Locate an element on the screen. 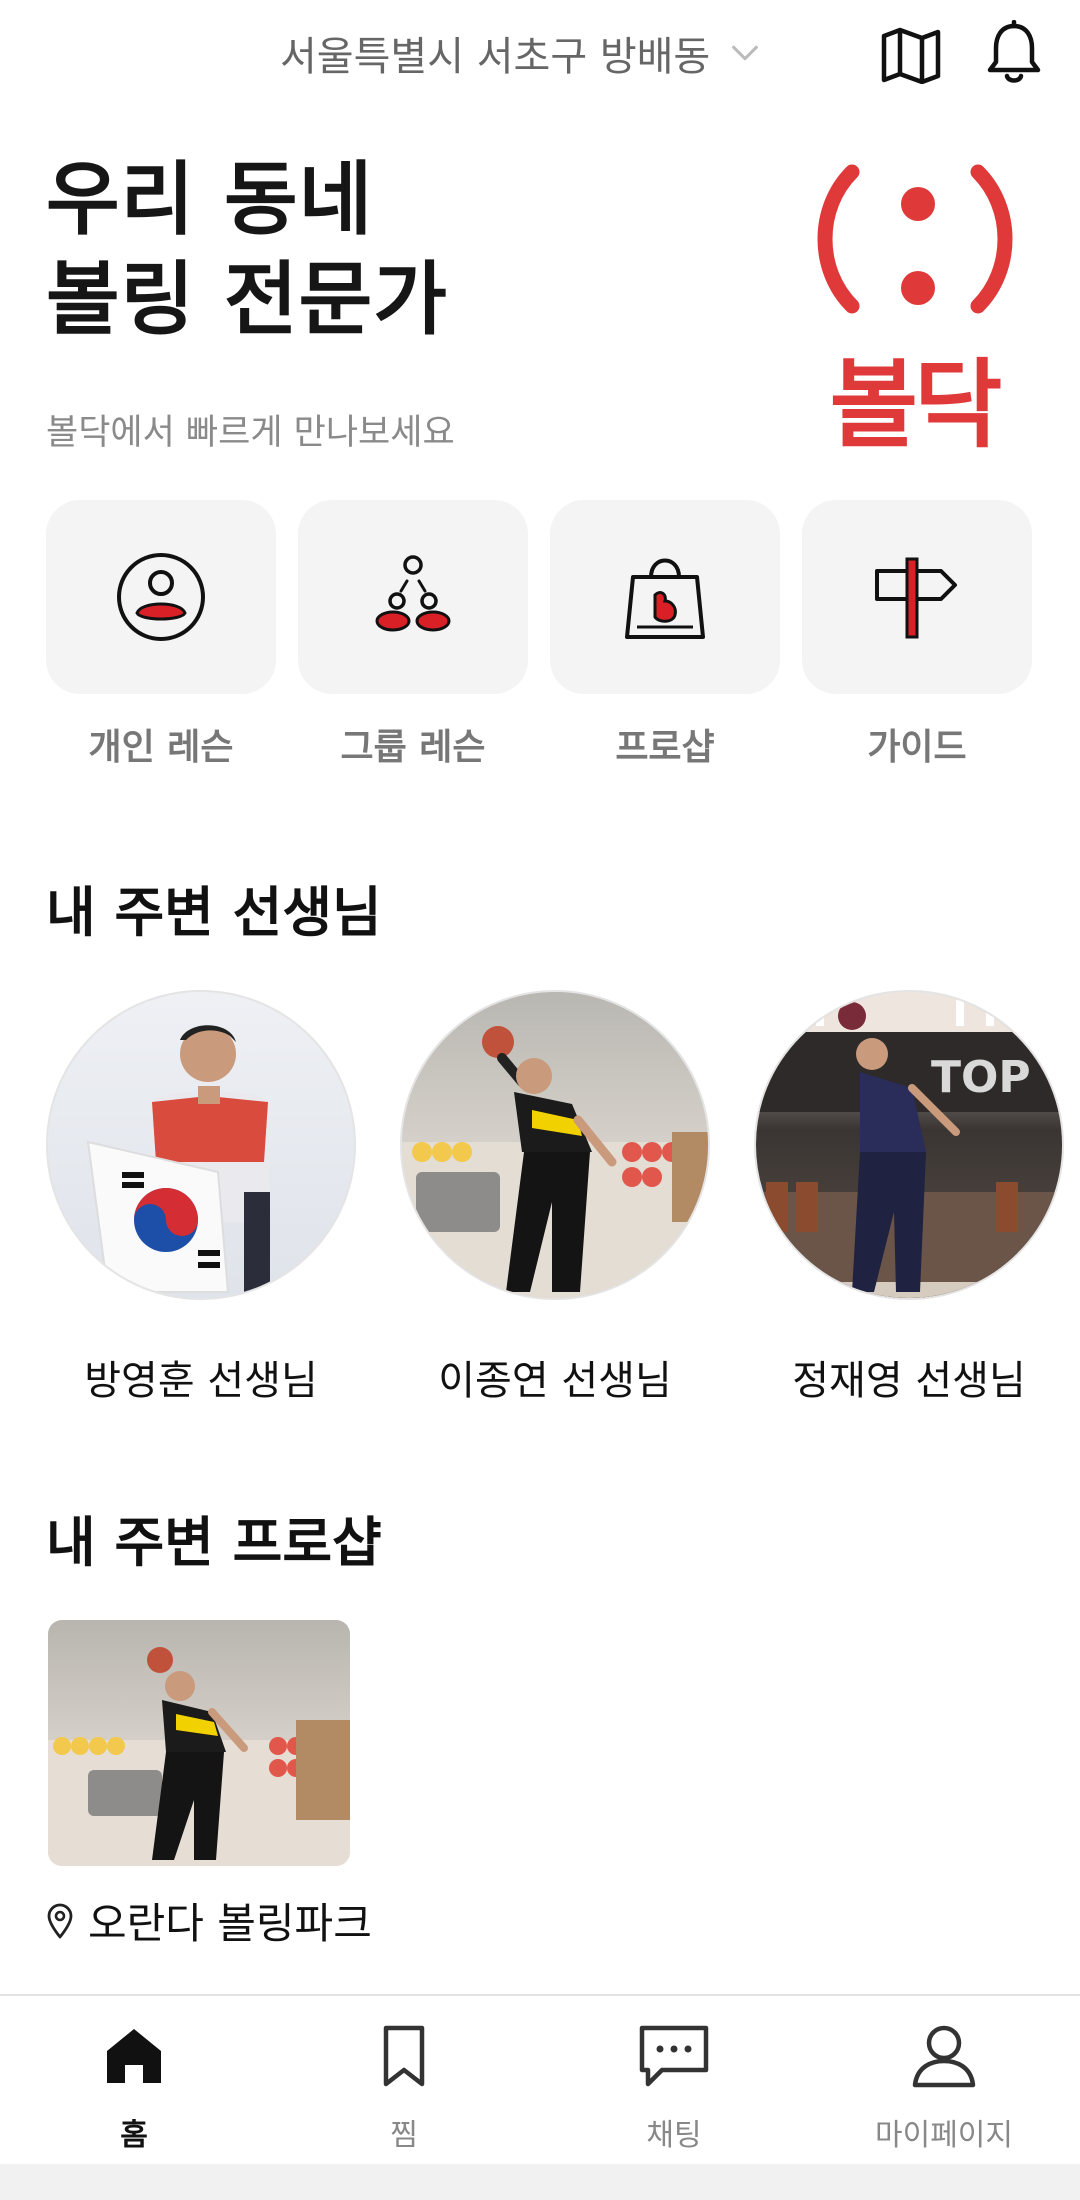  category-group-lesson: 그룹 레슨 is located at coordinates (413, 635).